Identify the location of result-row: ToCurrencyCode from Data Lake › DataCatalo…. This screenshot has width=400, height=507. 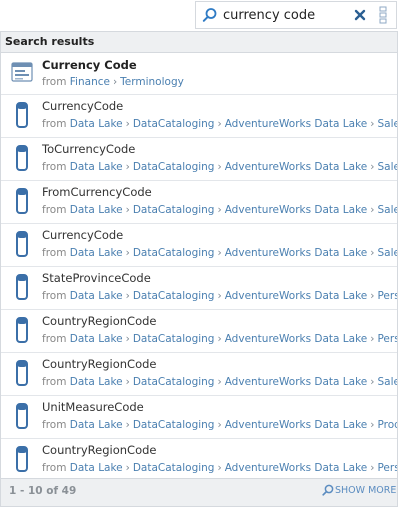
(199, 159).